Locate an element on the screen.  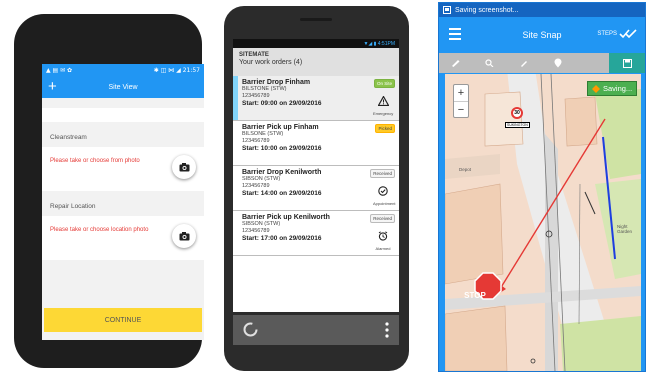
work-order-location: BILSTONE (STW) is located at coordinates (264, 89).